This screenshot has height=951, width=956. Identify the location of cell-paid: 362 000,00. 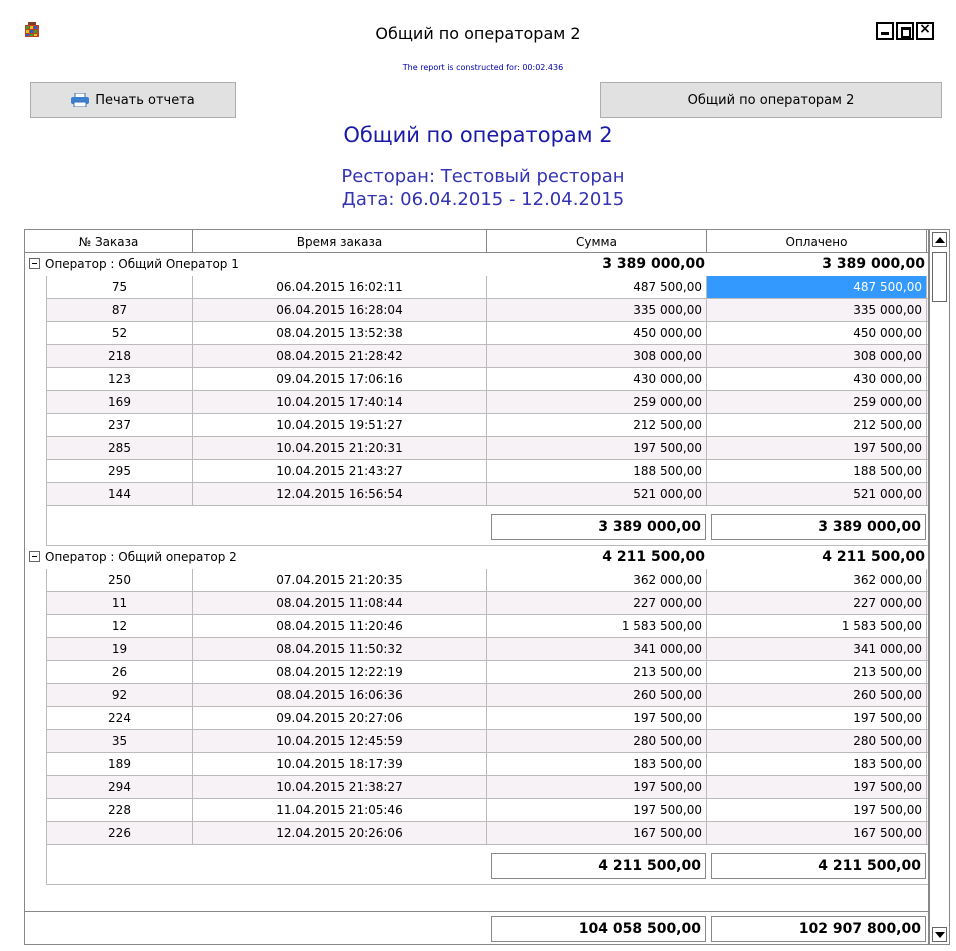
(817, 580).